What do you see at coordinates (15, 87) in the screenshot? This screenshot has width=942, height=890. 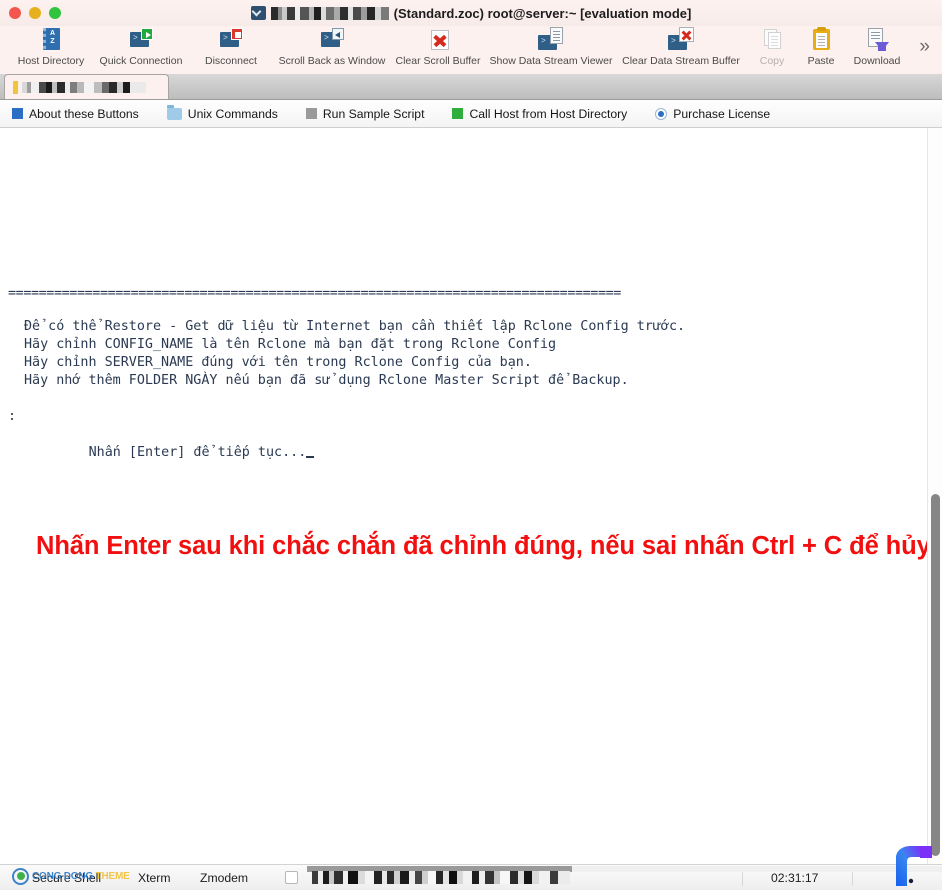 I see `tab-status-indicator-icon` at bounding box center [15, 87].